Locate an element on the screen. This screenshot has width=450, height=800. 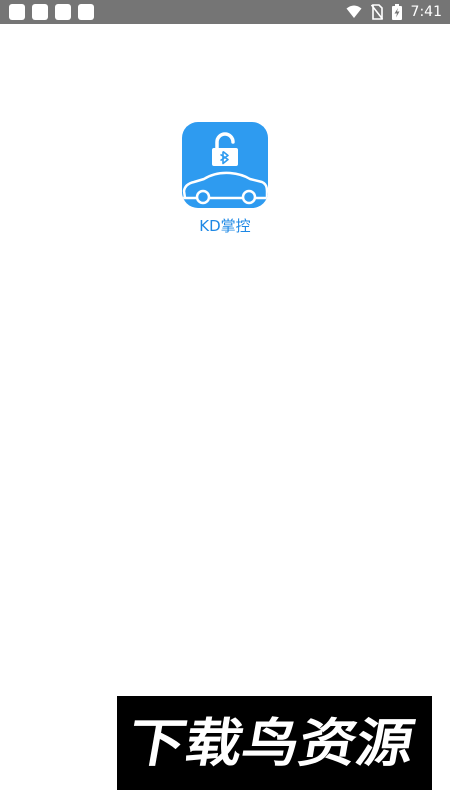
watermark-logo: 下载鸟资源 is located at coordinates (274, 743).